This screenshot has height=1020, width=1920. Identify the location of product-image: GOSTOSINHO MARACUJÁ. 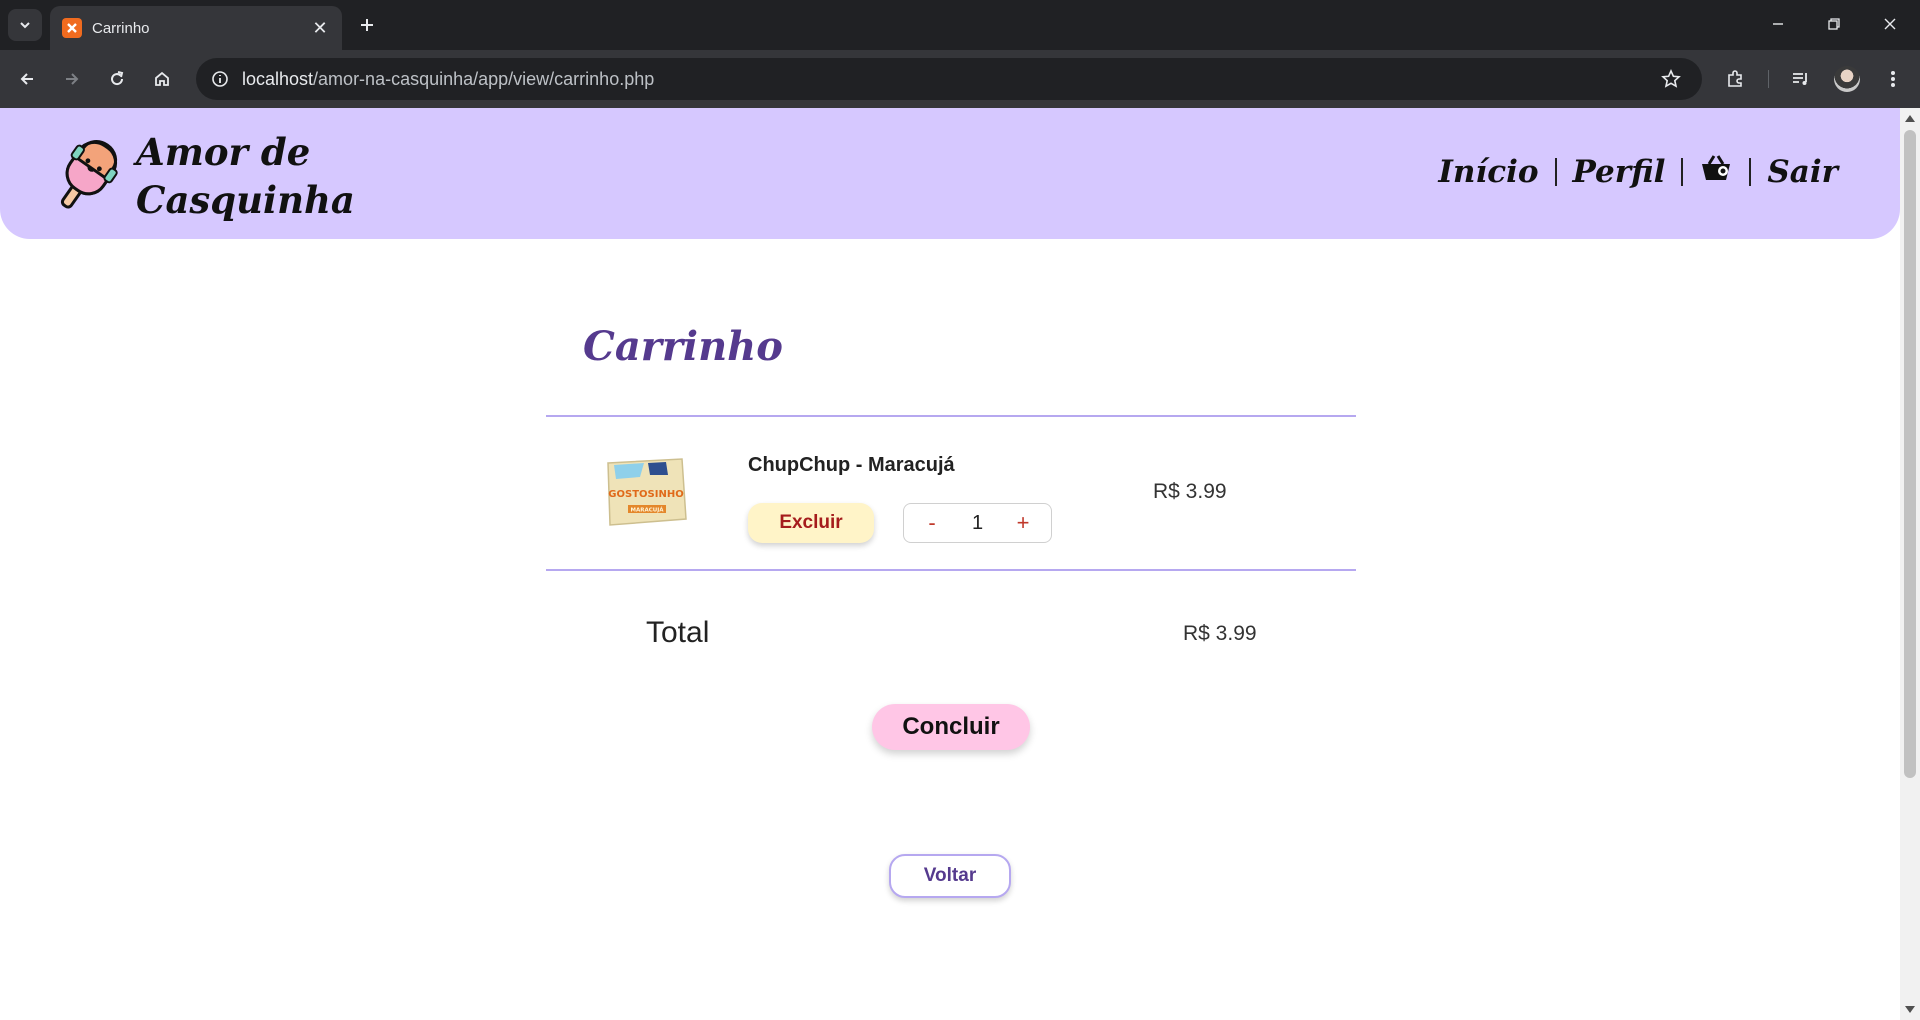
(647, 492).